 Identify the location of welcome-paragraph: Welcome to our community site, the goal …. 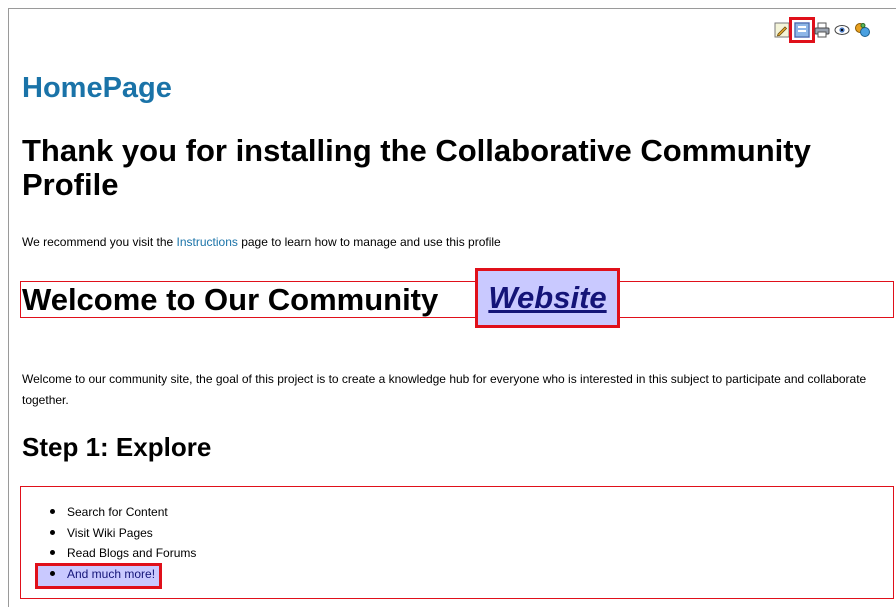
(444, 389).